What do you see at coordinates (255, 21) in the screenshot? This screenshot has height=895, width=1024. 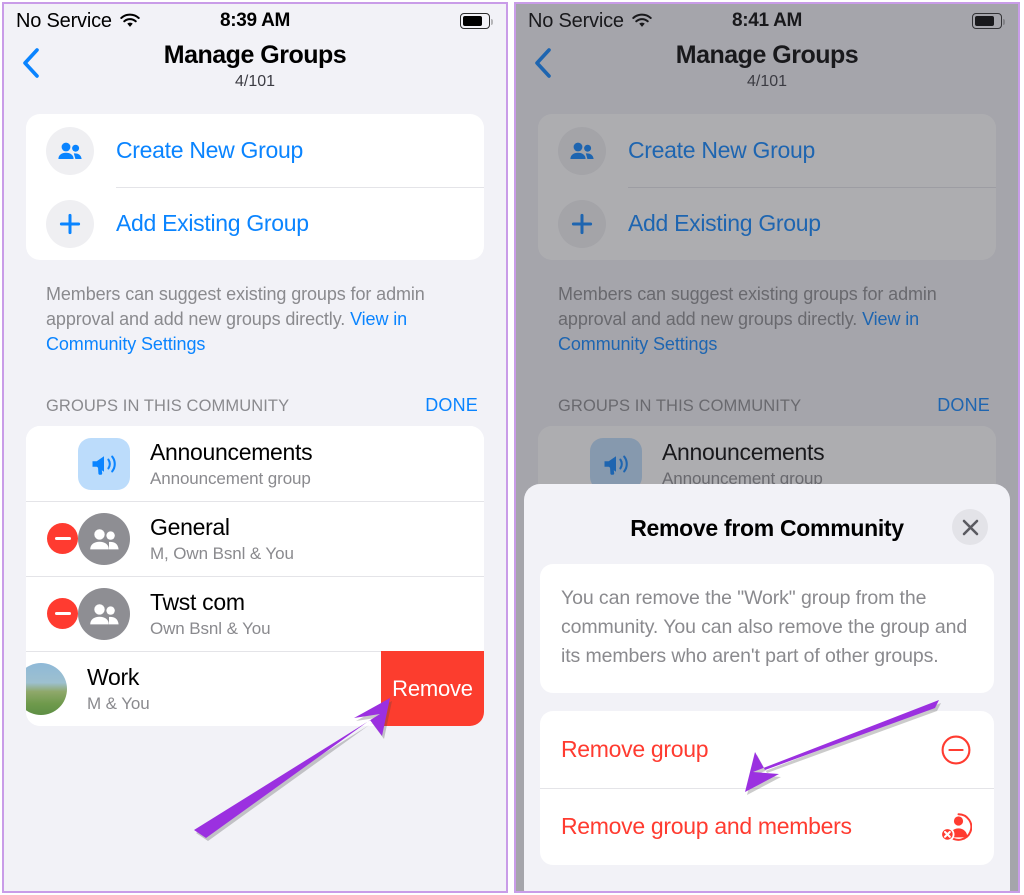 I see `status-bar: No Service 8:39 AM` at bounding box center [255, 21].